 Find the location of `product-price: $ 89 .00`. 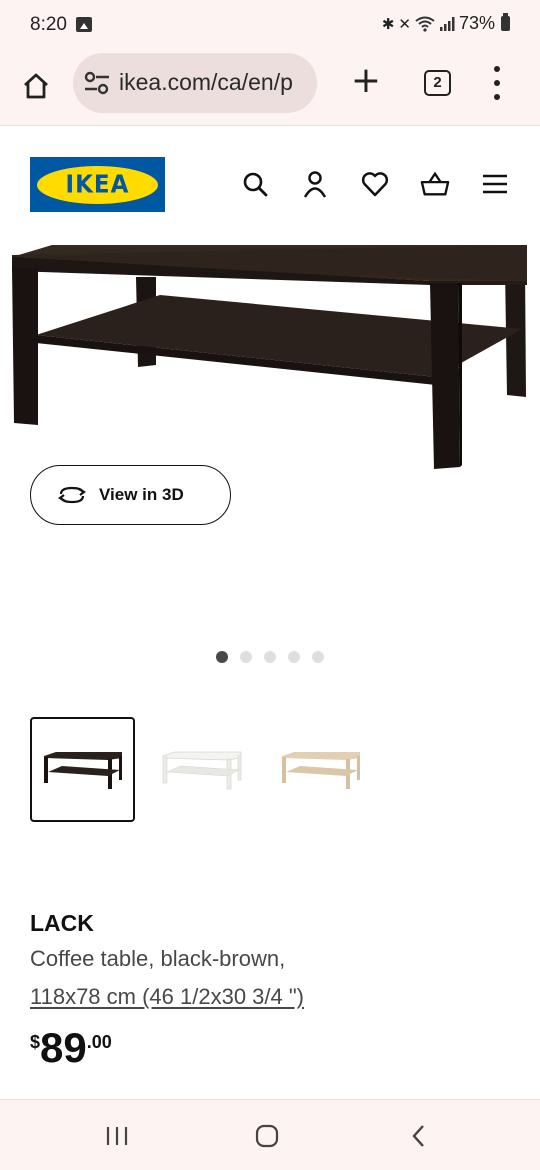

product-price: $ 89 .00 is located at coordinates (71, 1048).